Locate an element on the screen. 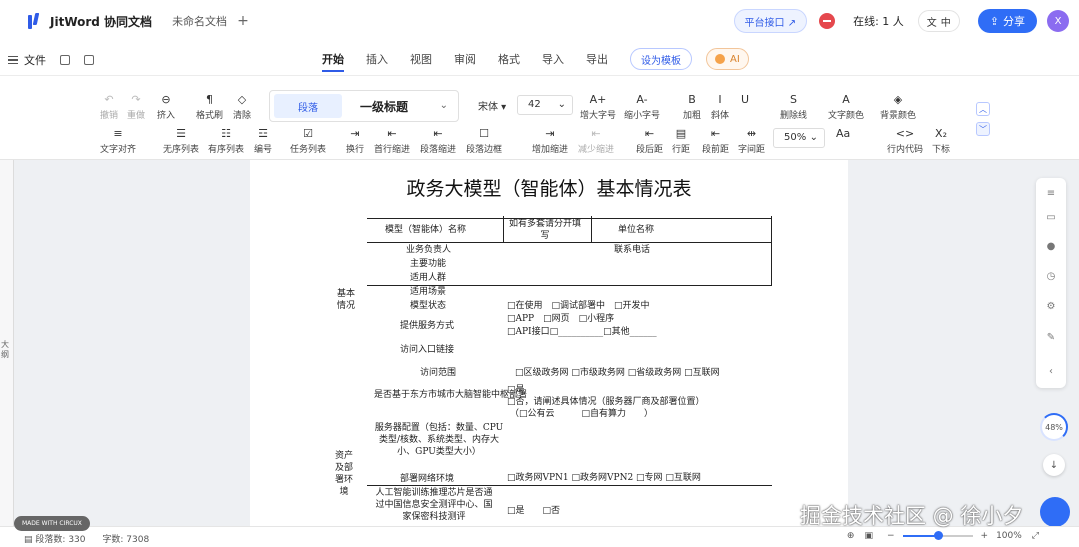 The width and height of the screenshot is (1079, 547). collapse-up-icon: ︿ is located at coordinates (983, 109).